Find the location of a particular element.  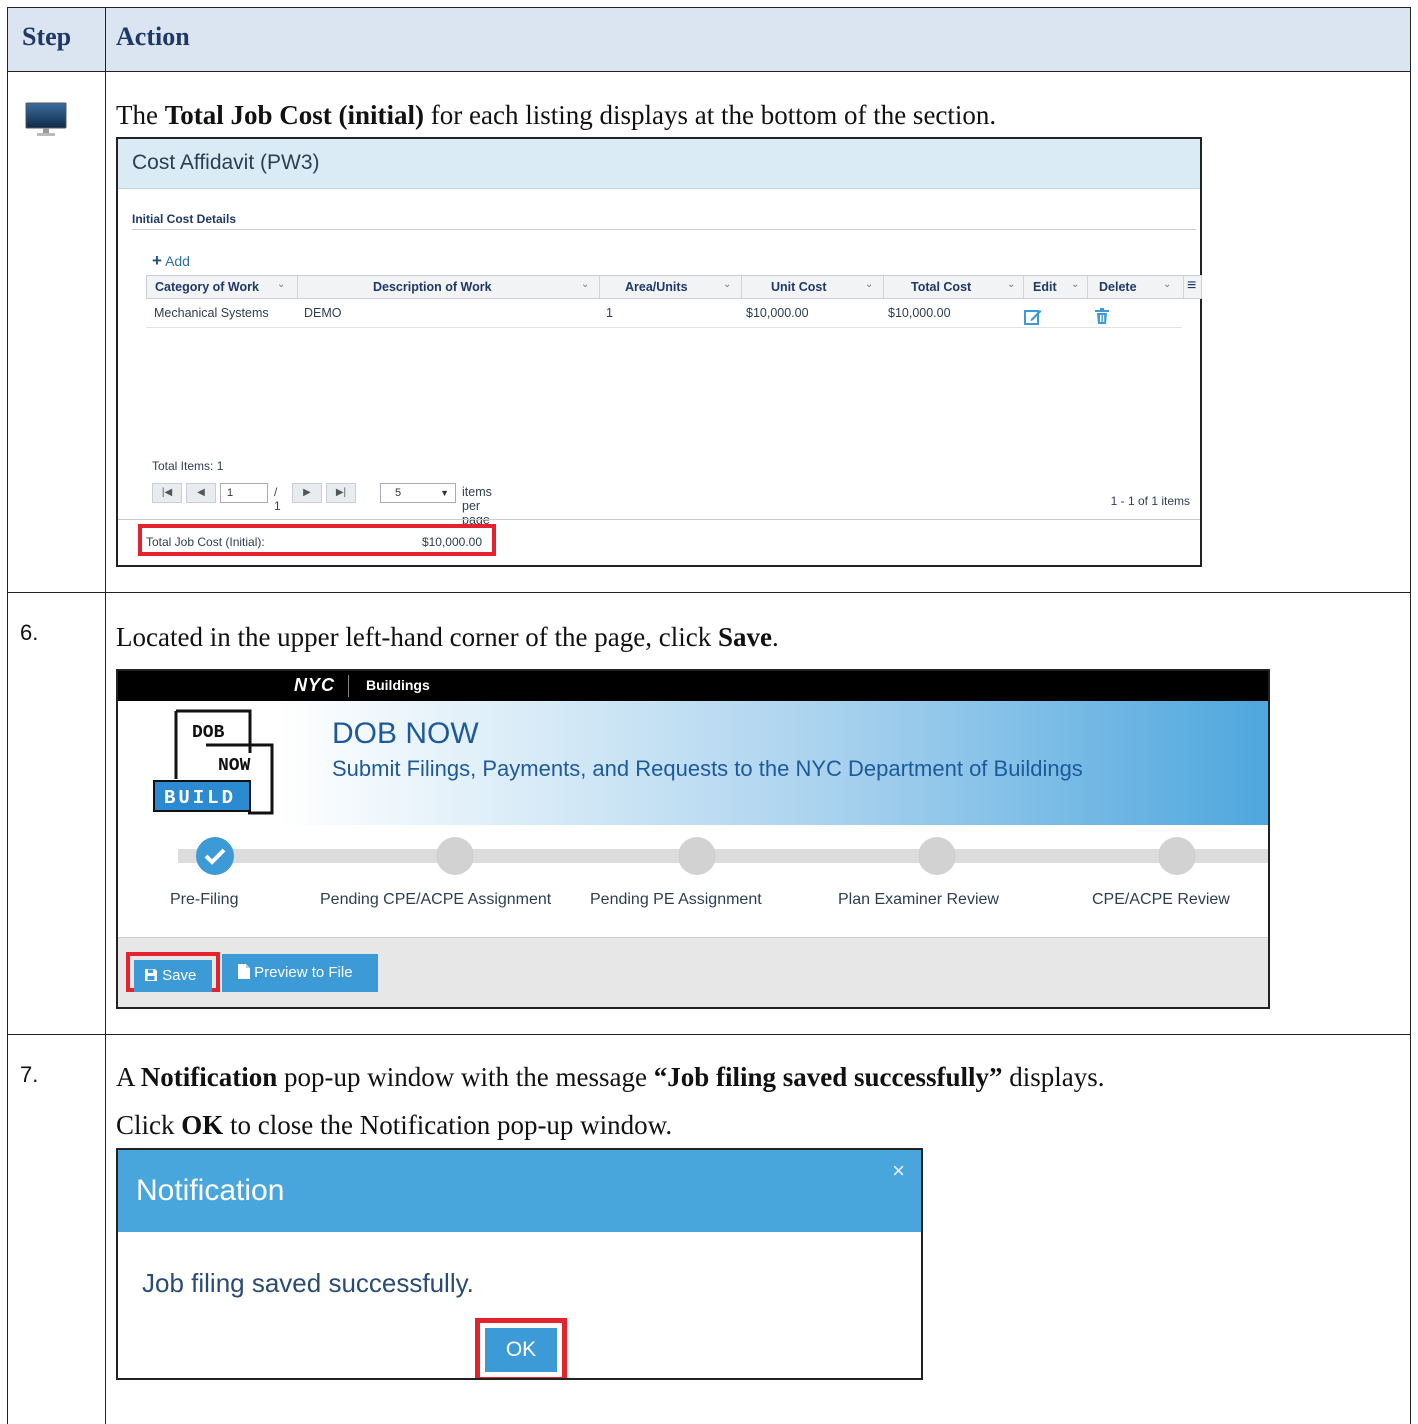

file-icon is located at coordinates (244, 971).